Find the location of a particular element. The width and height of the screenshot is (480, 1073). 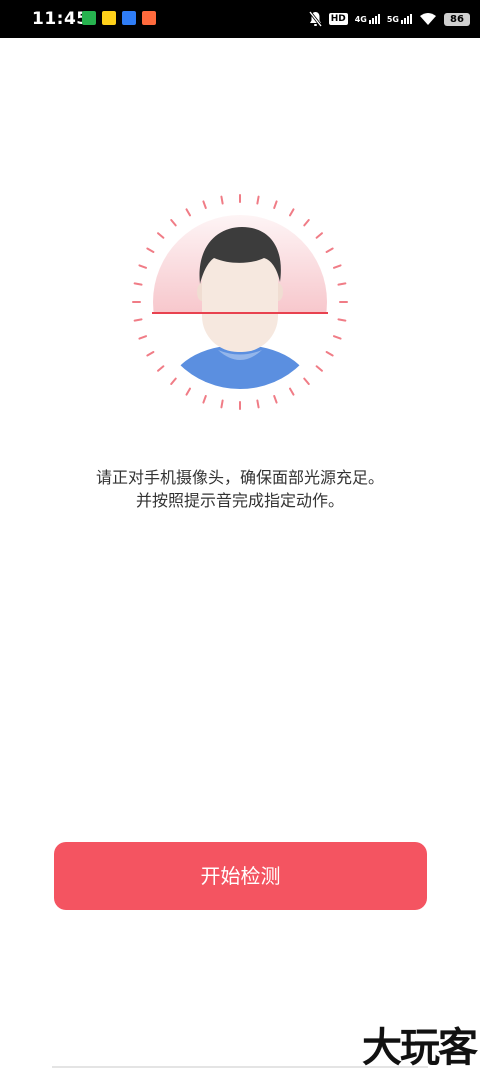

instruction-line-2: 并按照提示音完成指定动作。 is located at coordinates (239, 500).